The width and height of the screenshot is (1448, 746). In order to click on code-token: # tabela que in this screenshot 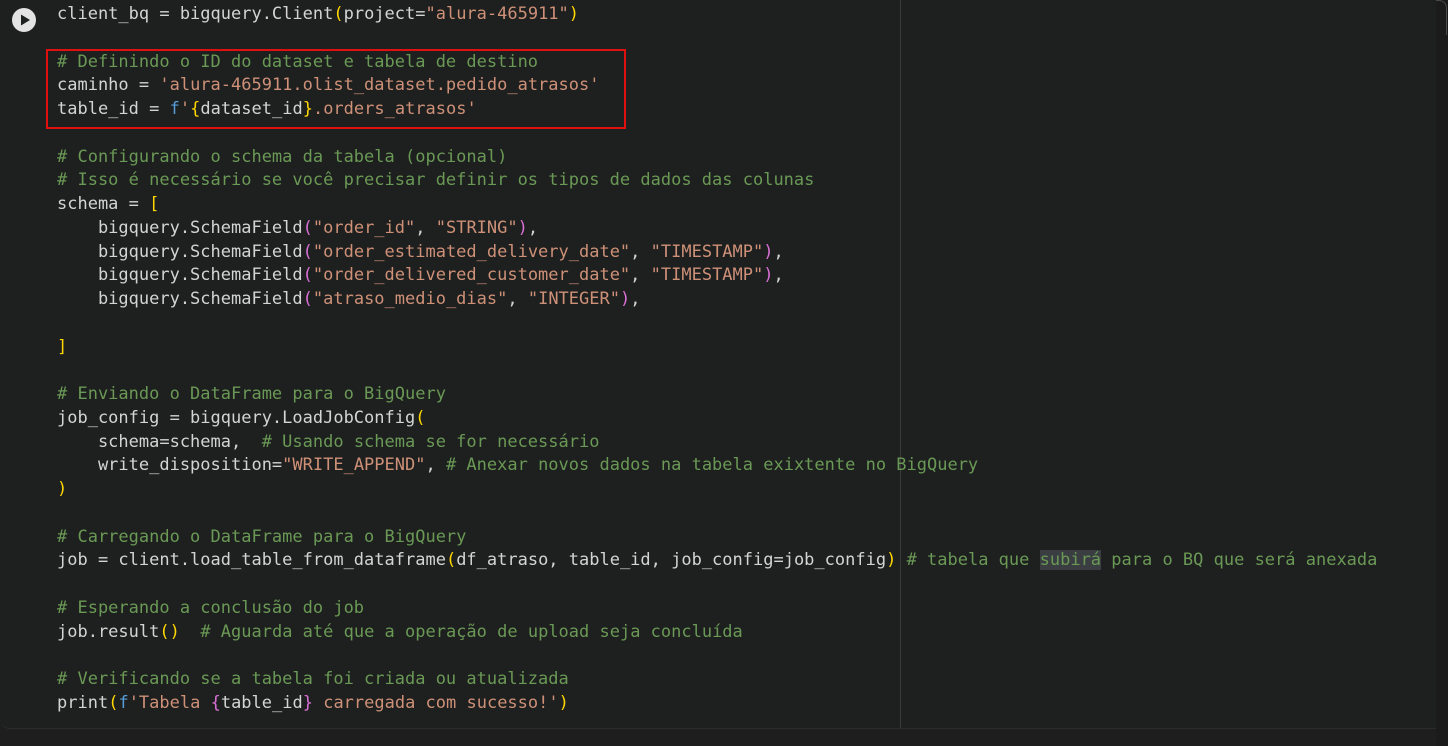, I will do `click(973, 560)`.